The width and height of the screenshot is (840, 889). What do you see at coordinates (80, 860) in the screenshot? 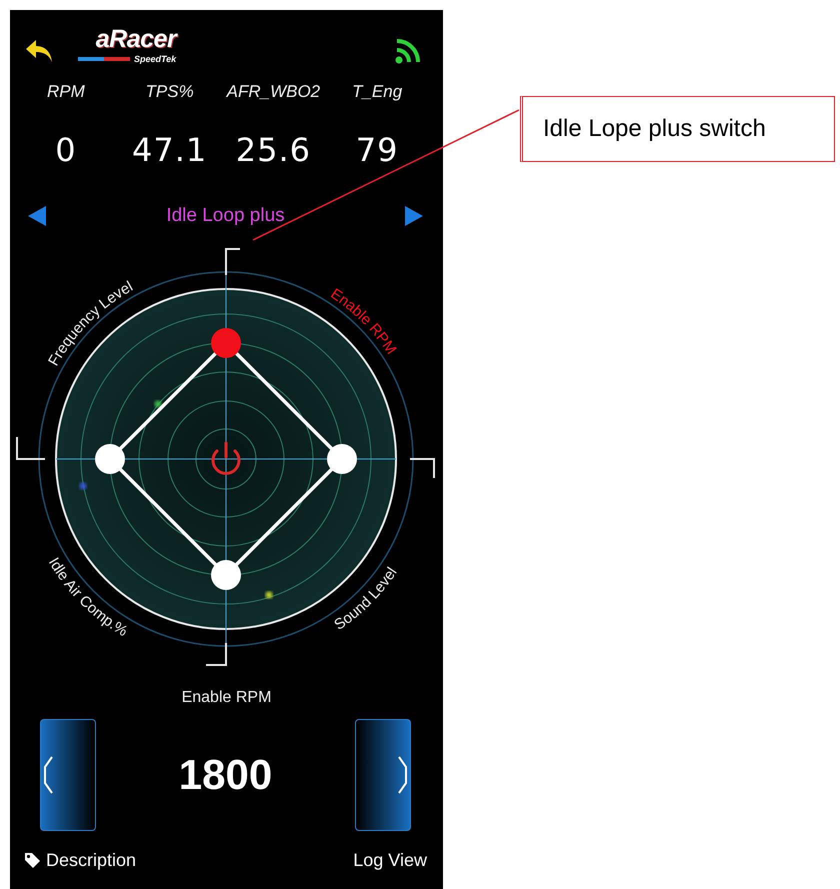
I see `description-button: Description` at bounding box center [80, 860].